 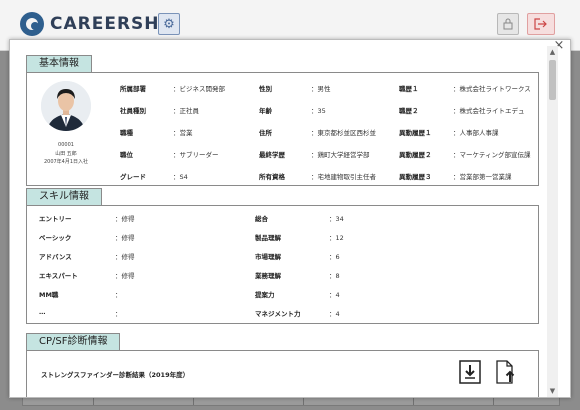 What do you see at coordinates (282, 64) in the screenshot?
I see `basic-info-header: 基本情報` at bounding box center [282, 64].